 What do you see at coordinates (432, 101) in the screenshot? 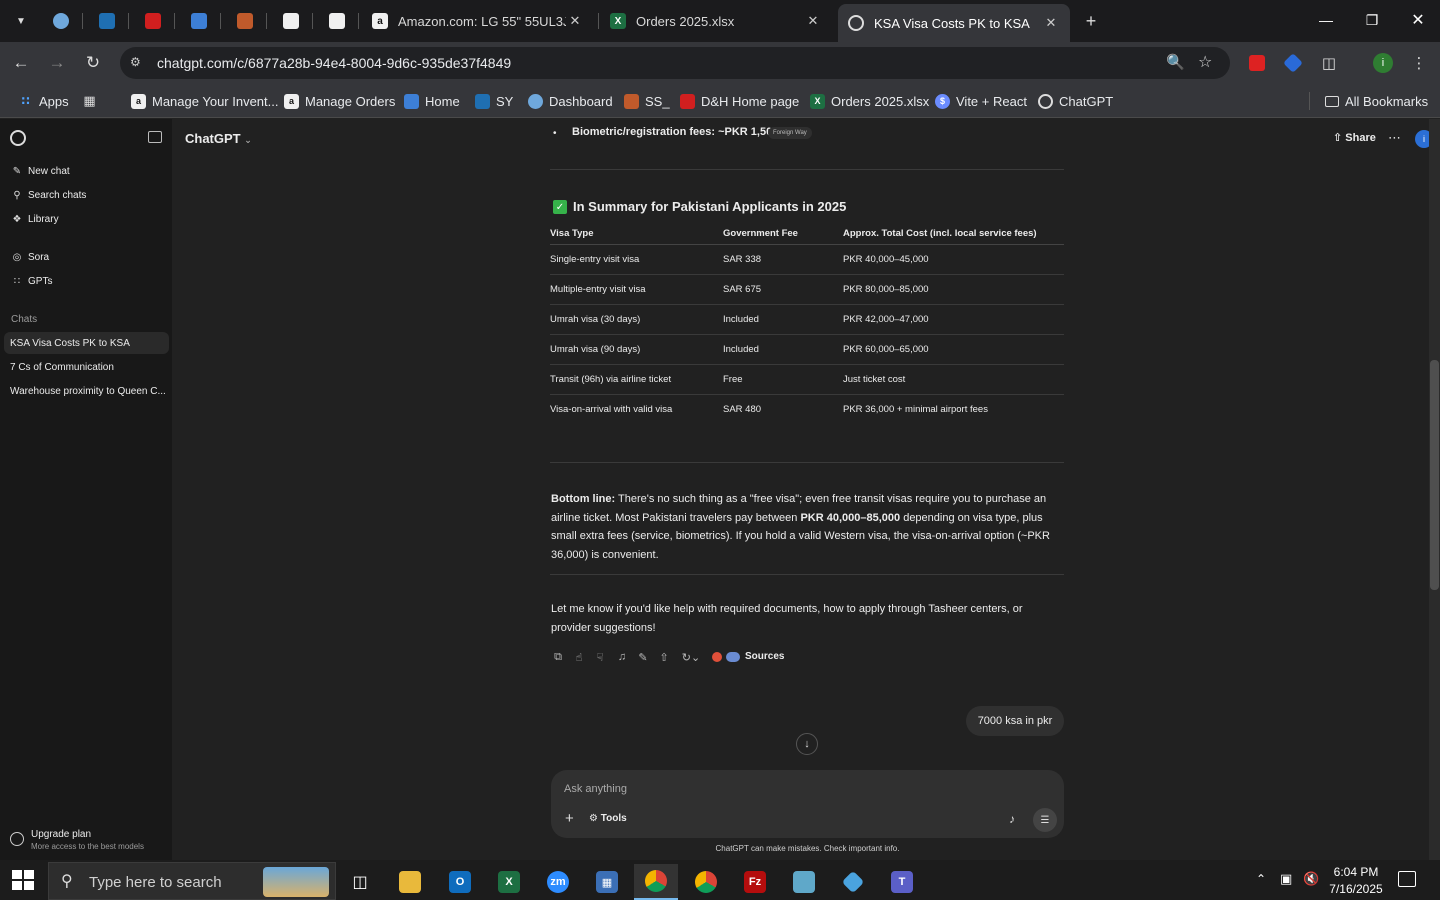
I see `bookmark-home: Home` at bounding box center [432, 101].